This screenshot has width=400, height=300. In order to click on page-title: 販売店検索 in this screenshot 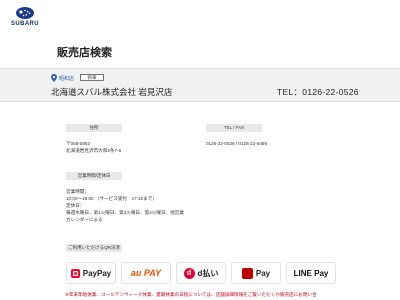, I will do `click(84, 53)`.